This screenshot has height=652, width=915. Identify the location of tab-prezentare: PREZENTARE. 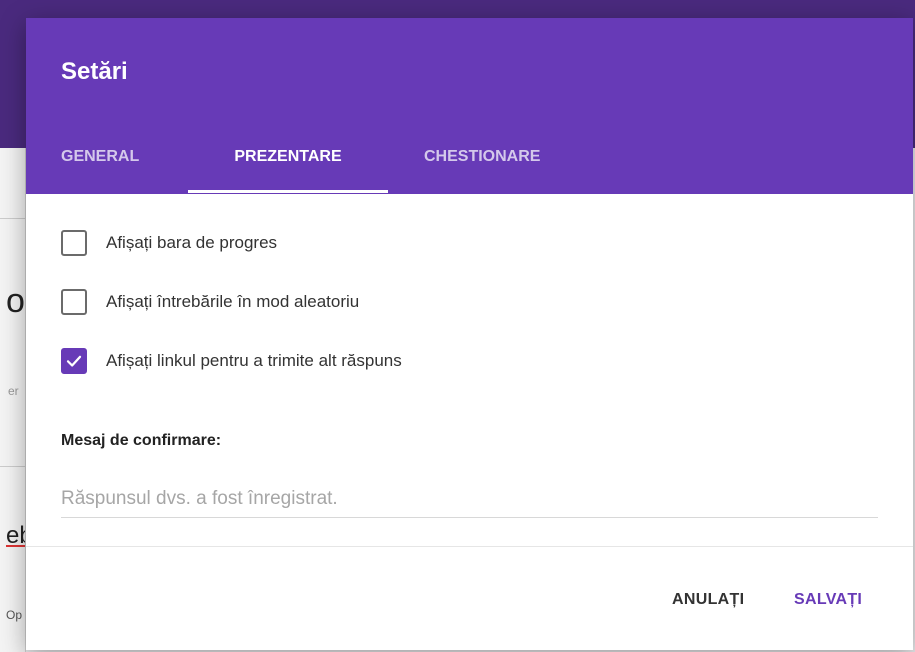
(288, 165).